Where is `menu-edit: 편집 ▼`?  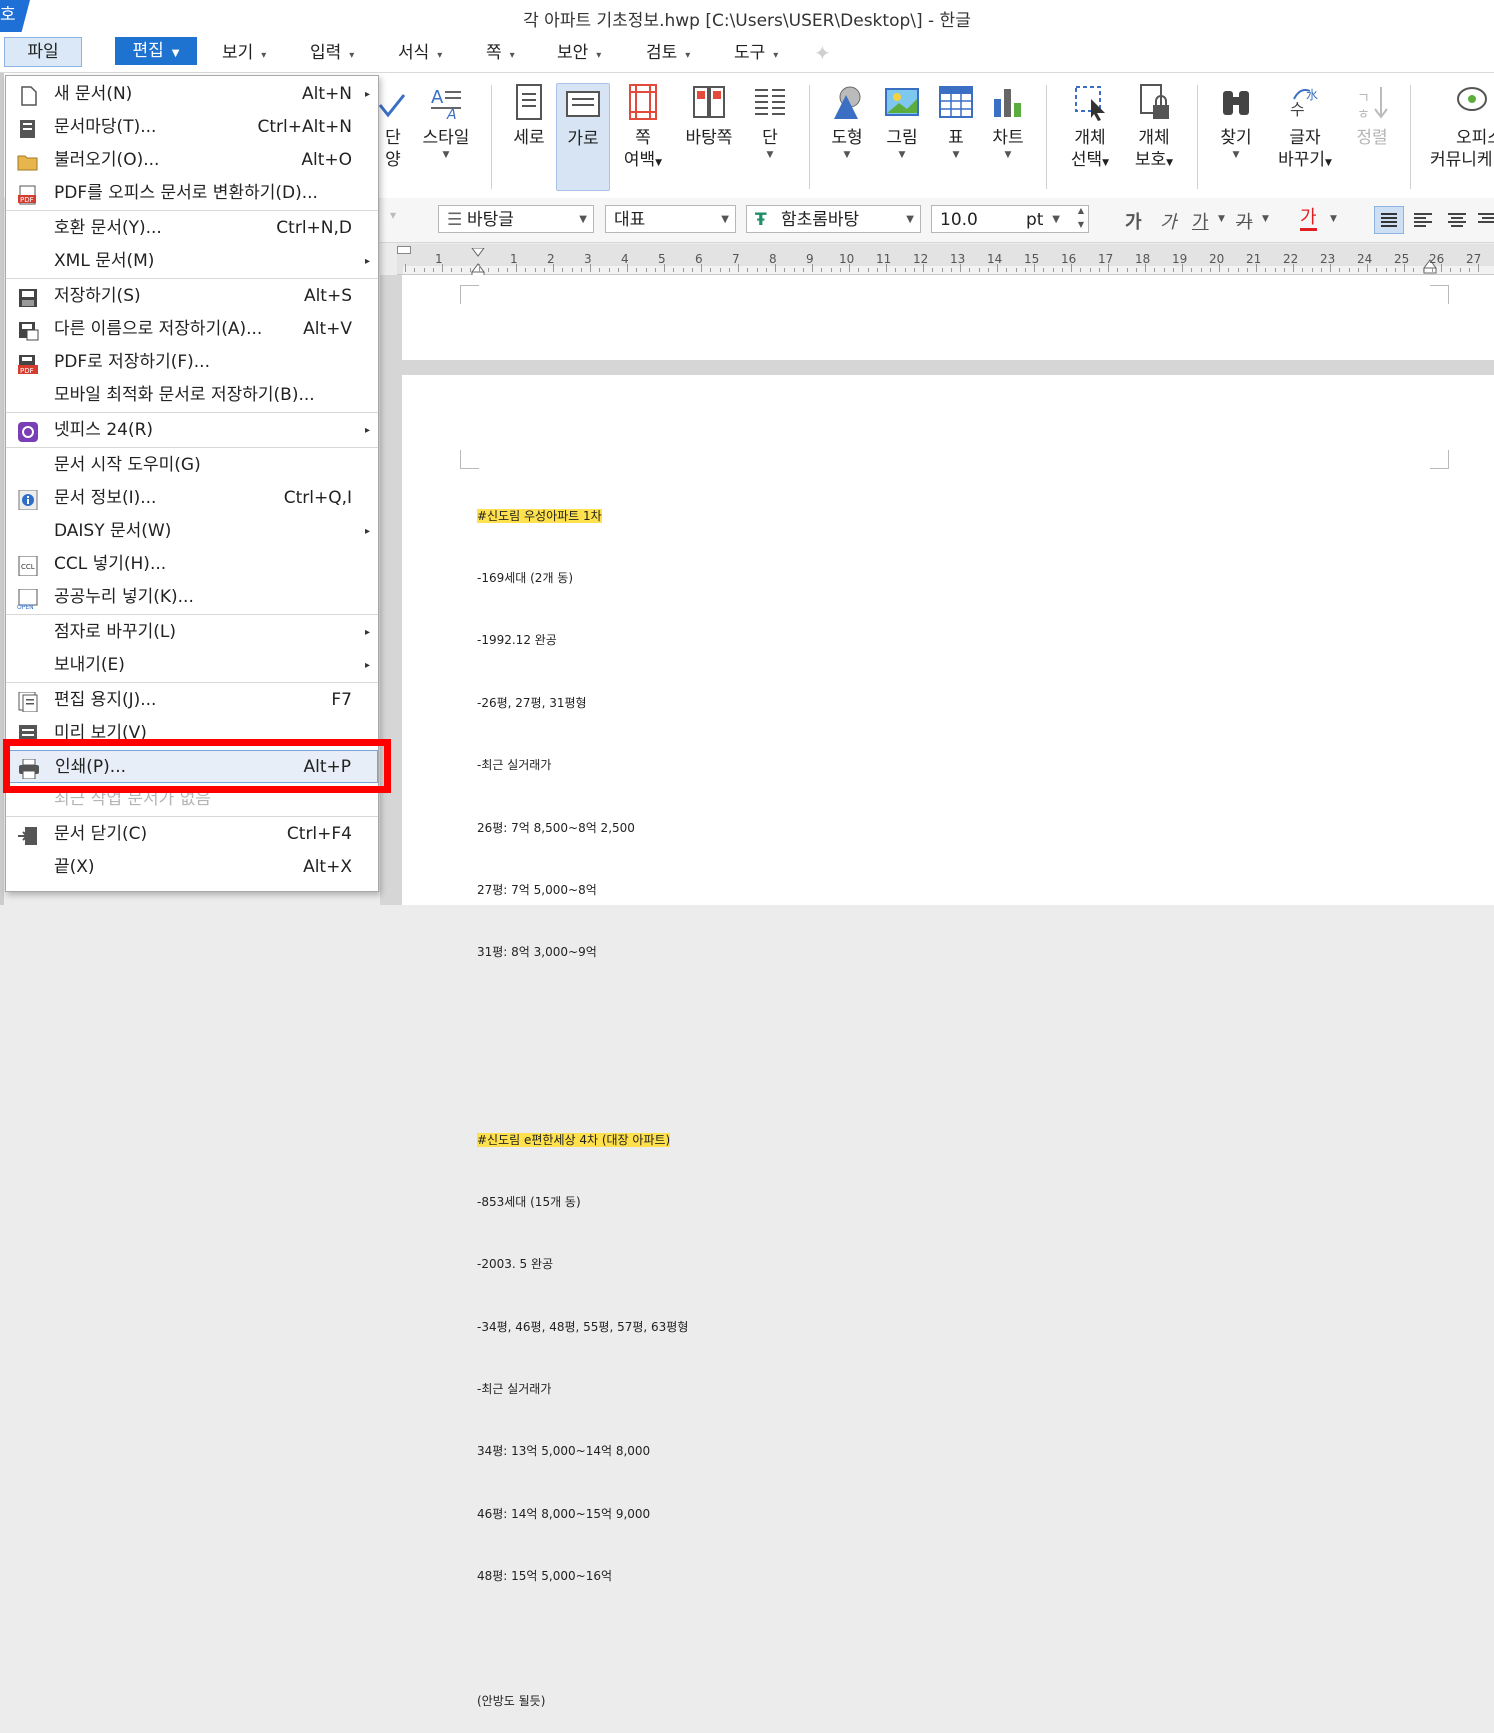
menu-edit: 편집 ▼ is located at coordinates (156, 51).